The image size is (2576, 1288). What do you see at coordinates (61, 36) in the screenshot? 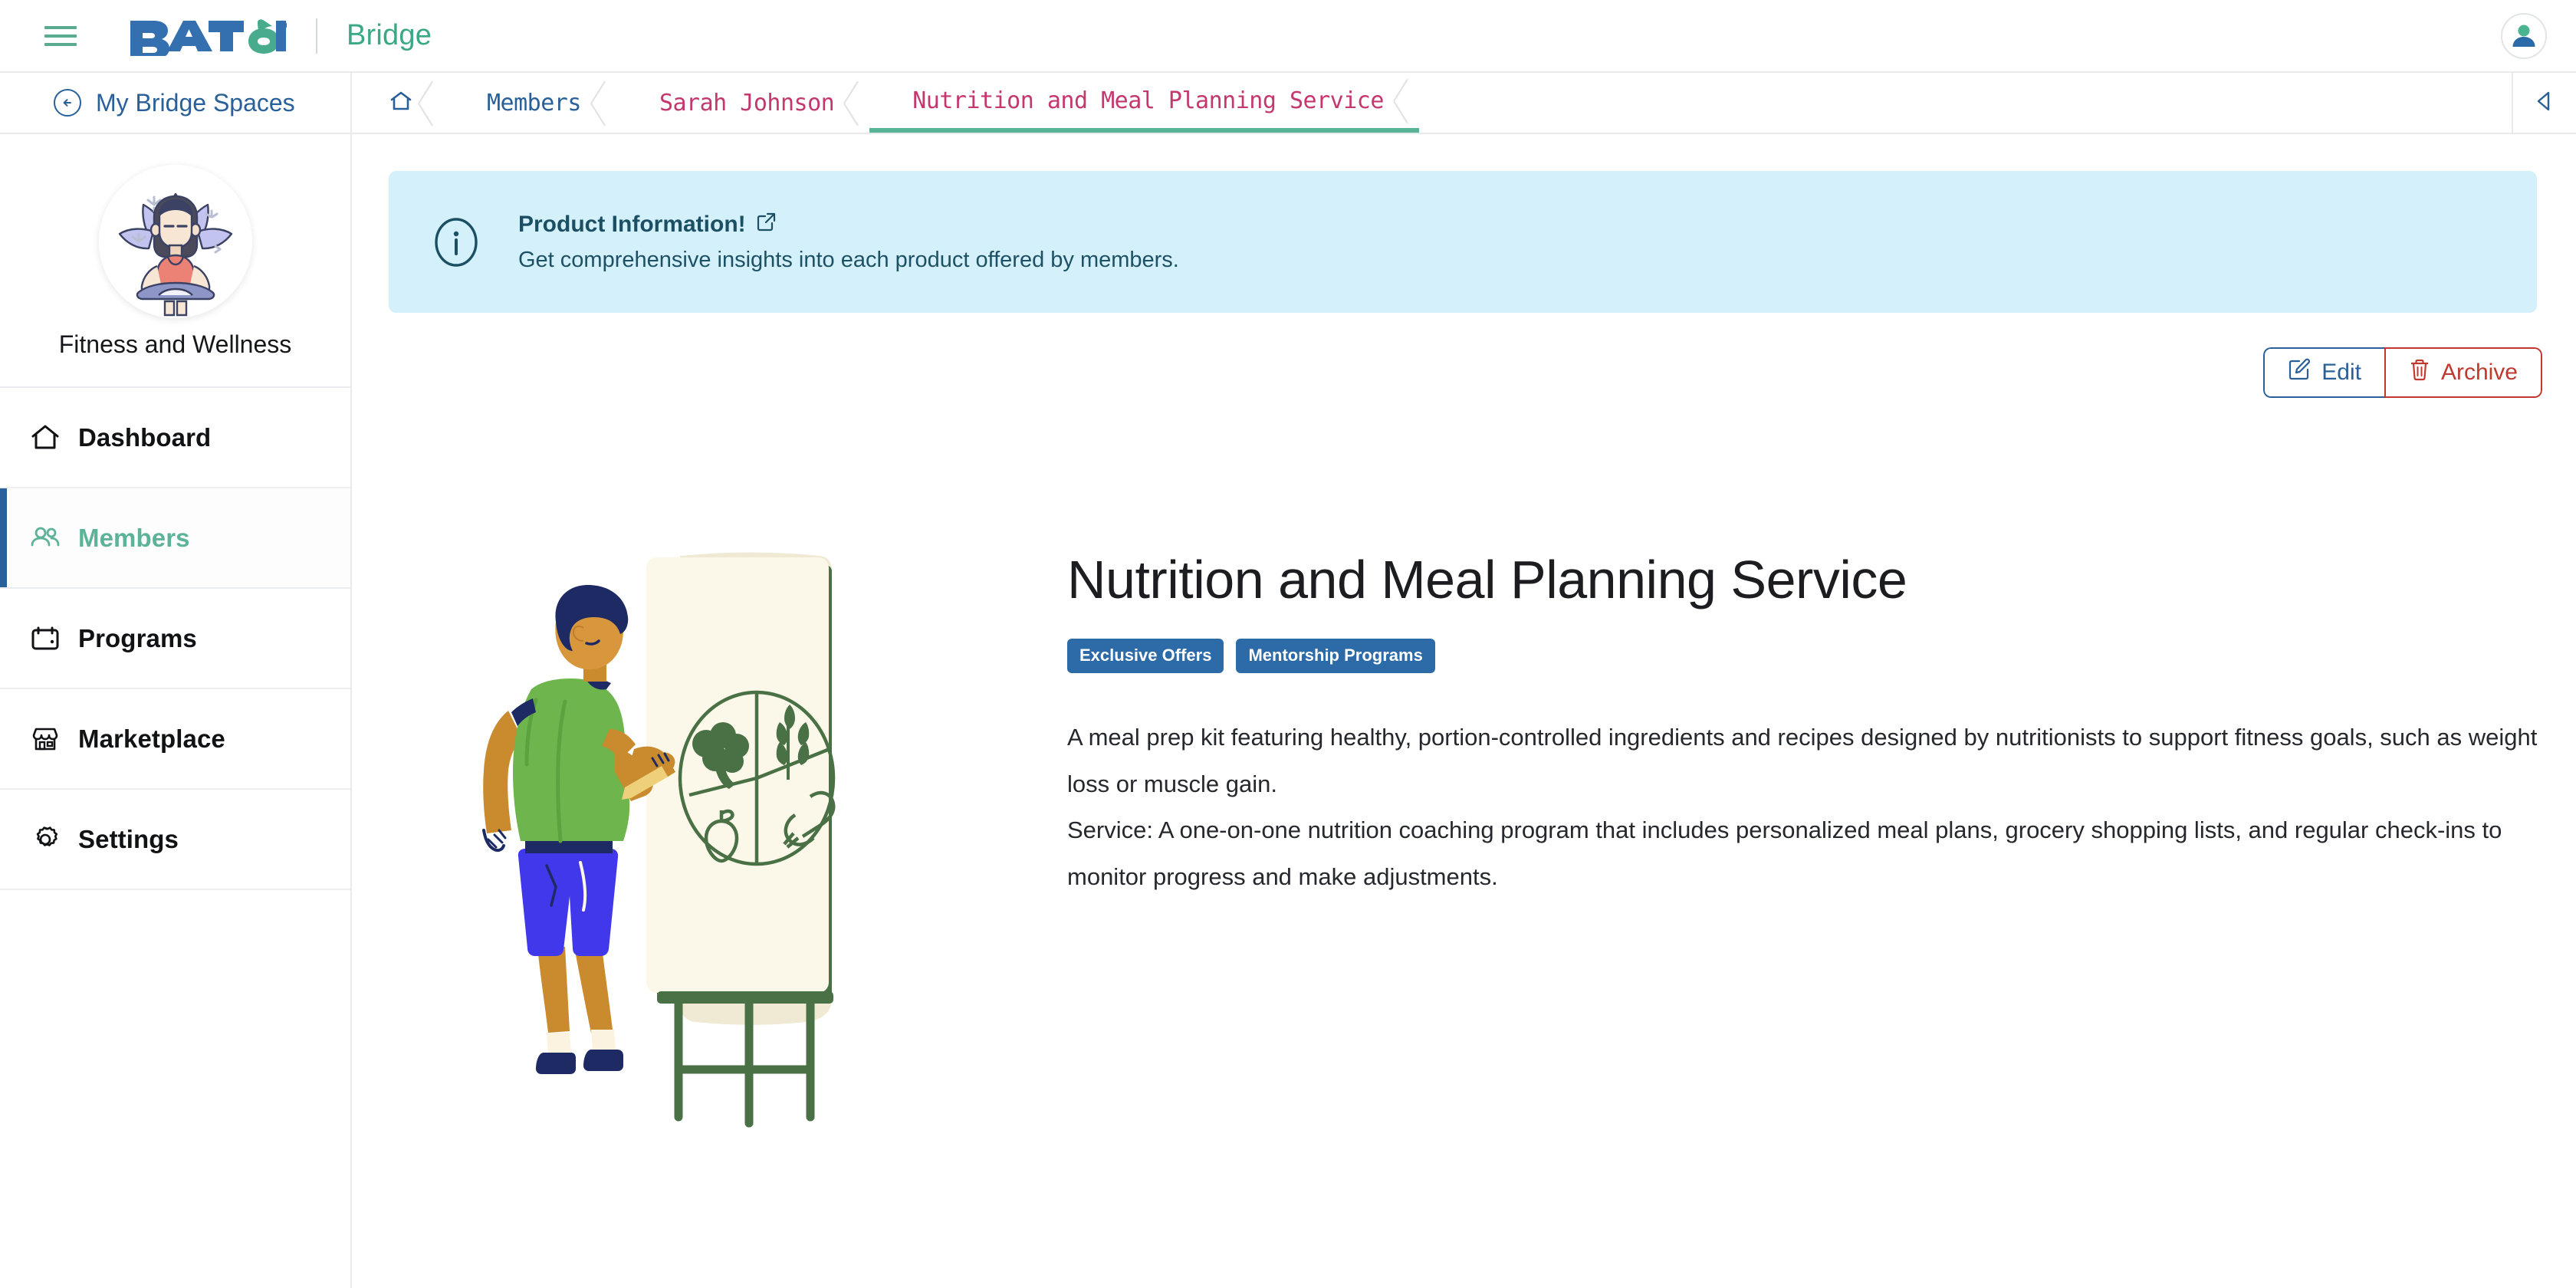
I see `hamburger-icon` at bounding box center [61, 36].